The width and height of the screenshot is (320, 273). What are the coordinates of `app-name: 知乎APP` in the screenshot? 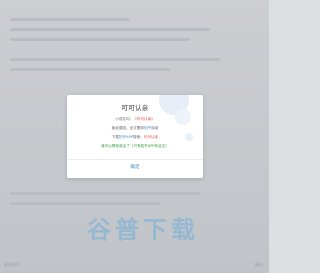 It's located at (126, 137).